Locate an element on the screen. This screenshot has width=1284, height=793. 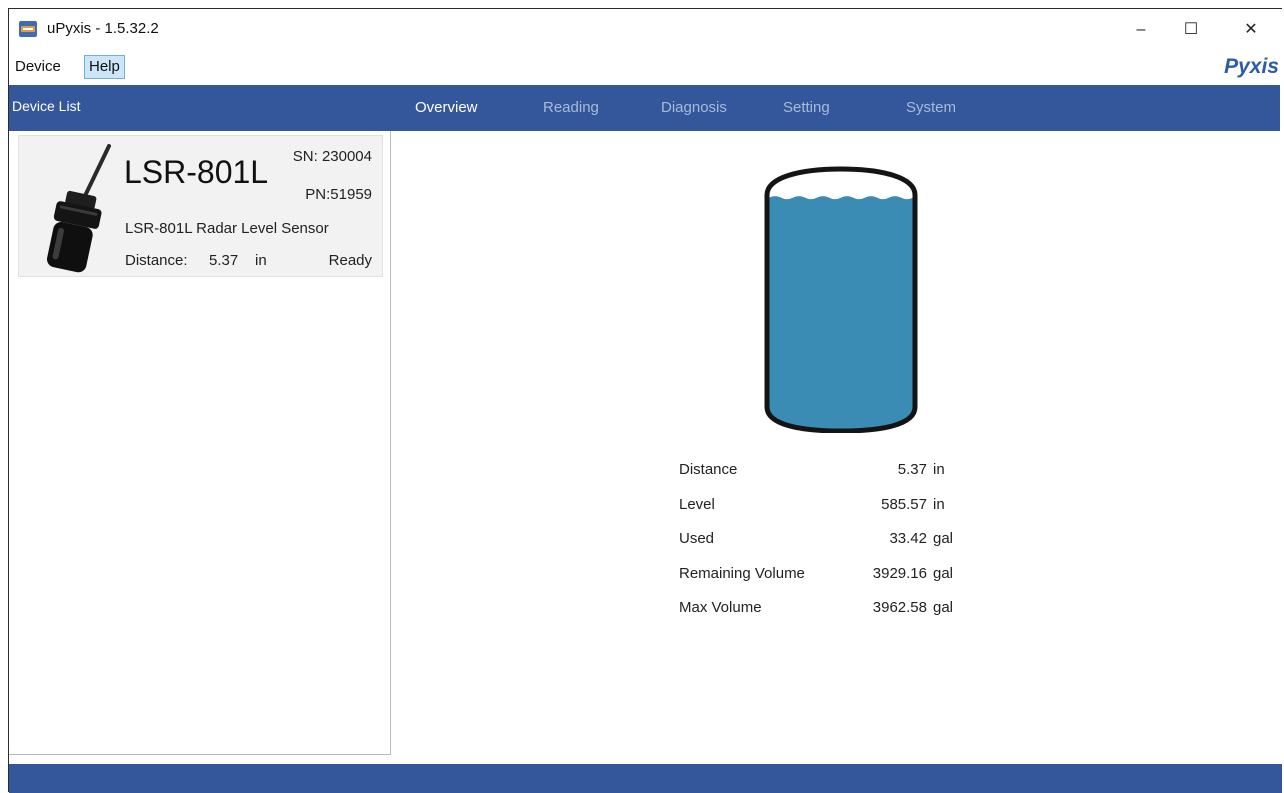
stat-row-distance: Distance 5.37 in is located at coordinates (839, 478).